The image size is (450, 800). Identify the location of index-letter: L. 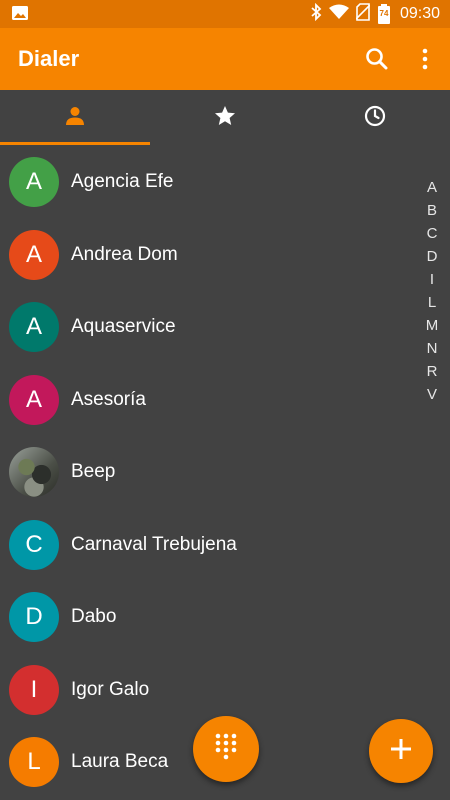
(432, 302).